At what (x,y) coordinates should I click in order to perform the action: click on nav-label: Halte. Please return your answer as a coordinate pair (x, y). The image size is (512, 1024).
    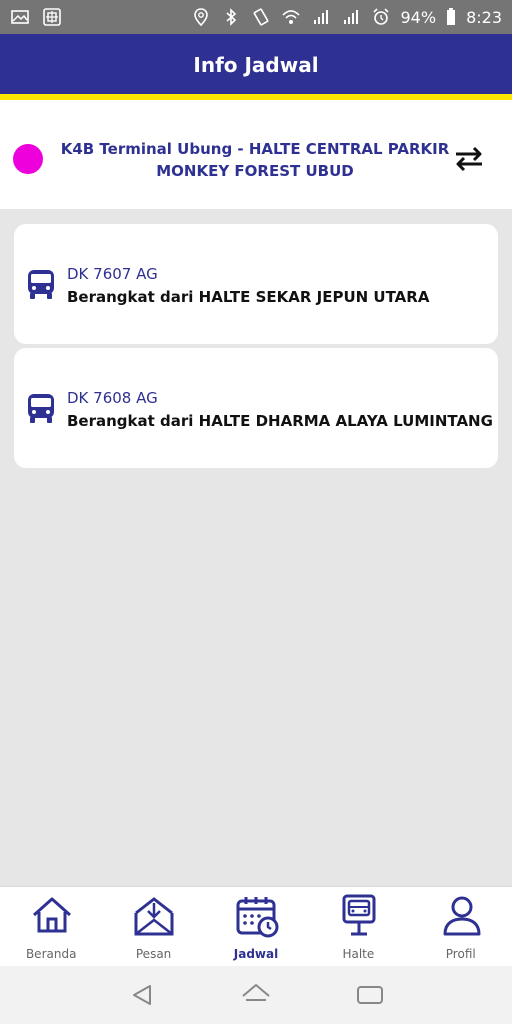
    Looking at the image, I should click on (358, 954).